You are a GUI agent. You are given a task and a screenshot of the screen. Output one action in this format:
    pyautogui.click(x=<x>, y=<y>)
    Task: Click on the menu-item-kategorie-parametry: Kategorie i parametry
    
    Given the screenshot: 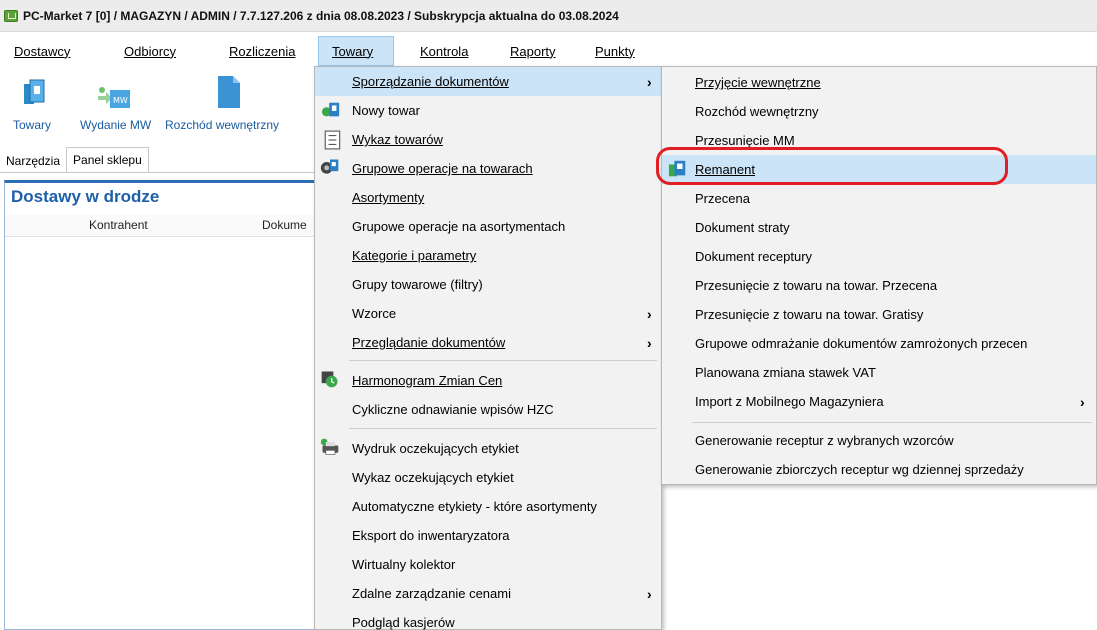 What is the action you would take?
    pyautogui.click(x=488, y=255)
    